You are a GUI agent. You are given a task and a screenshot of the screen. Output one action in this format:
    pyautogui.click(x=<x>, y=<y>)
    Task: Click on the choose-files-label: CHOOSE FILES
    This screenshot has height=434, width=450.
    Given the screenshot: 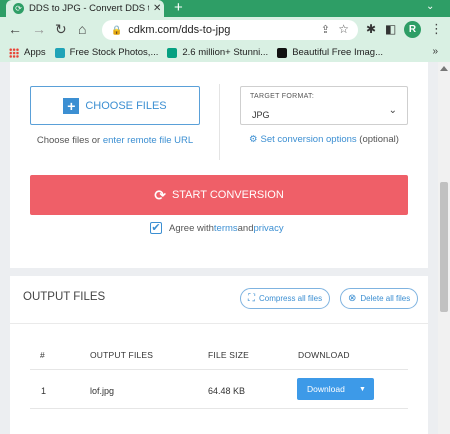 What is the action you would take?
    pyautogui.click(x=126, y=105)
    